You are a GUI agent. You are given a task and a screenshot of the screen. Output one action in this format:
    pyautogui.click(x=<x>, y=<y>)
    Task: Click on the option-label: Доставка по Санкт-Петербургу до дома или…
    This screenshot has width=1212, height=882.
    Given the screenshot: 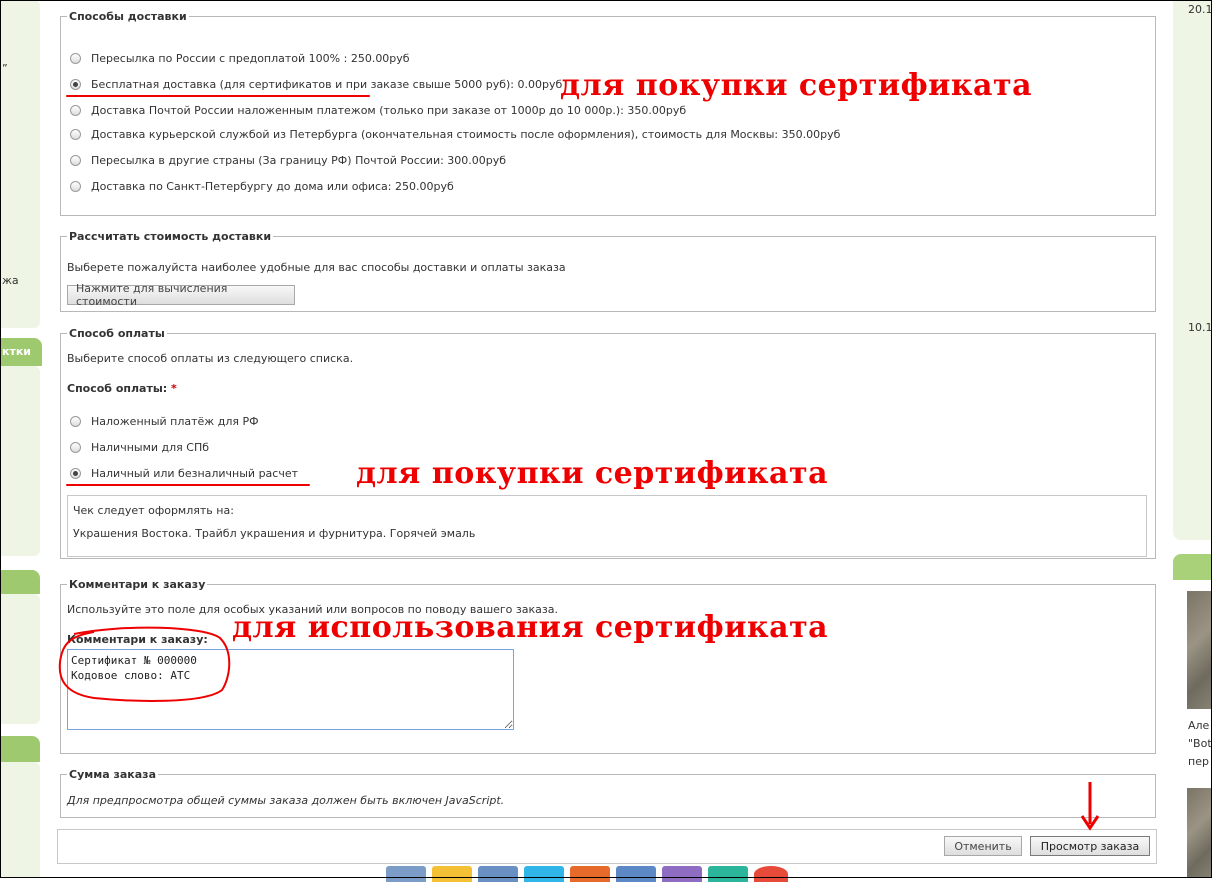 What is the action you would take?
    pyautogui.click(x=272, y=186)
    